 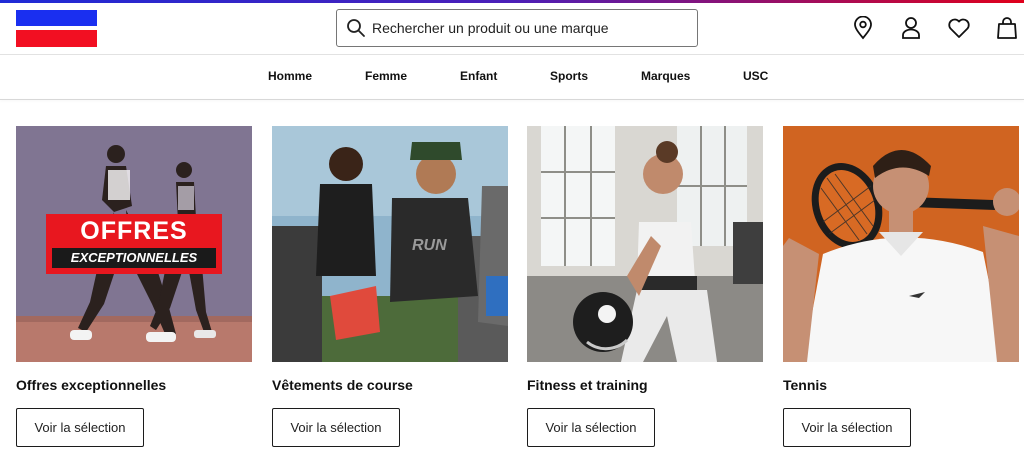 What do you see at coordinates (645, 385) in the screenshot?
I see `card-title: Fitness et training` at bounding box center [645, 385].